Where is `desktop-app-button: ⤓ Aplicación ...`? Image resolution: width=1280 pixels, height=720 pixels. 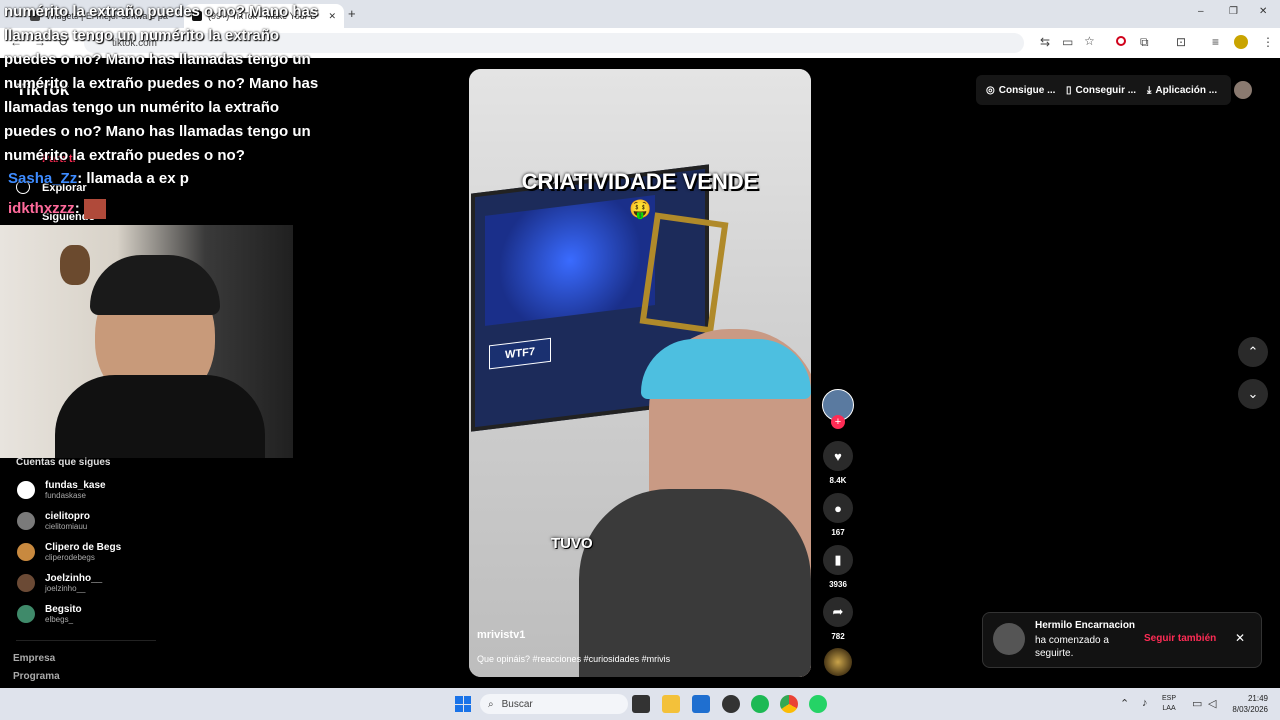 desktop-app-button: ⤓ Aplicación ... is located at coordinates (1182, 90).